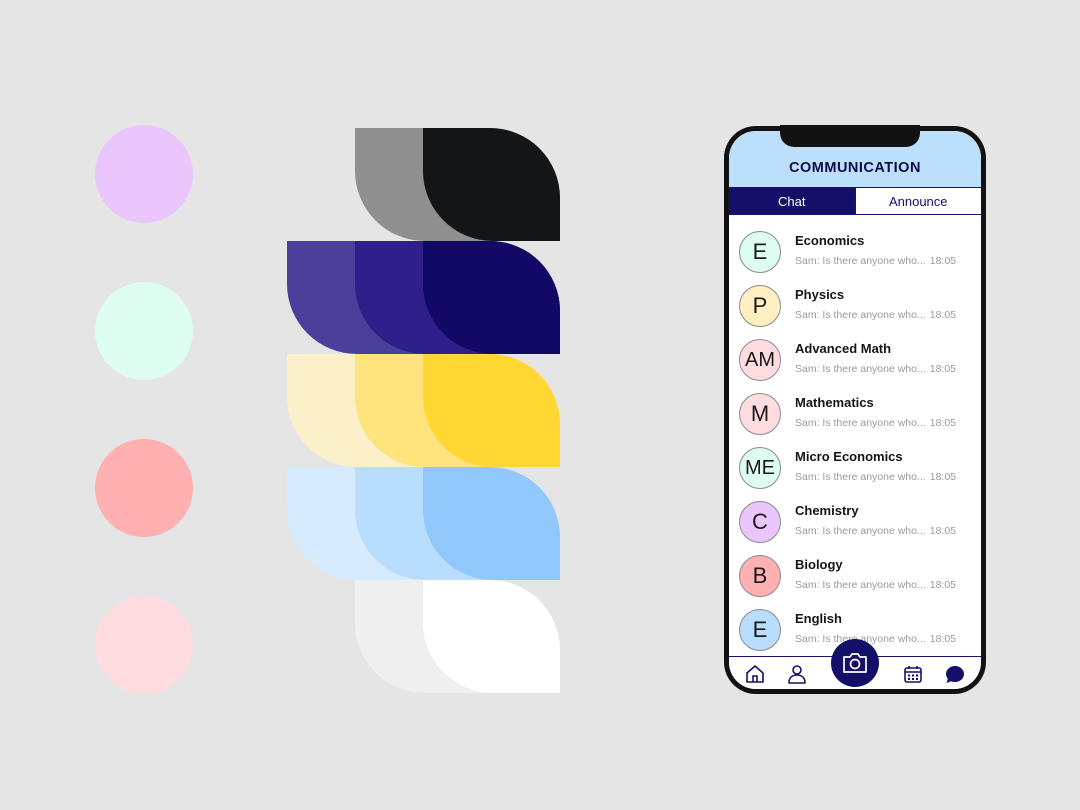 The image size is (1080, 810). I want to click on camera-icon, so click(855, 663).